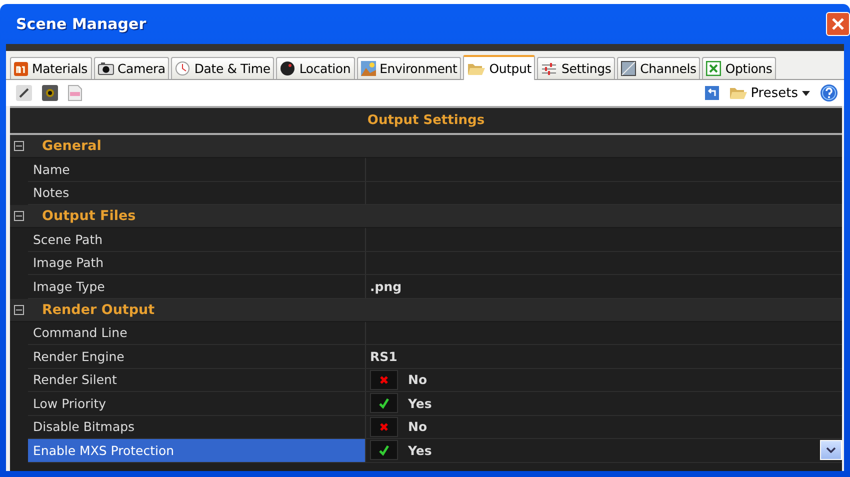 Image resolution: width=850 pixels, height=477 pixels. Describe the element at coordinates (499, 67) in the screenshot. I see `tab: Output` at that location.